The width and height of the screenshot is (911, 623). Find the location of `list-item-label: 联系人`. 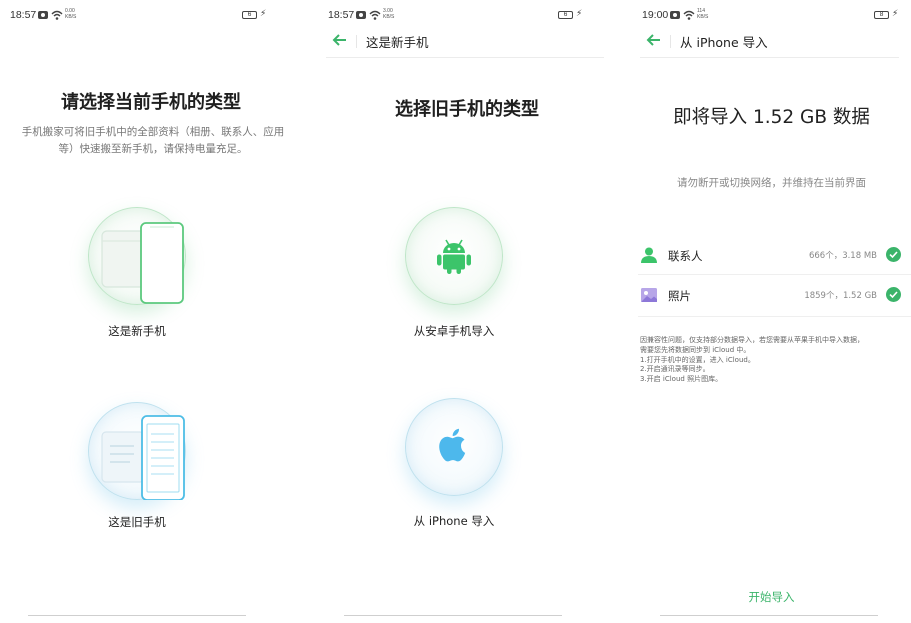

list-item-label: 联系人 is located at coordinates (685, 256).